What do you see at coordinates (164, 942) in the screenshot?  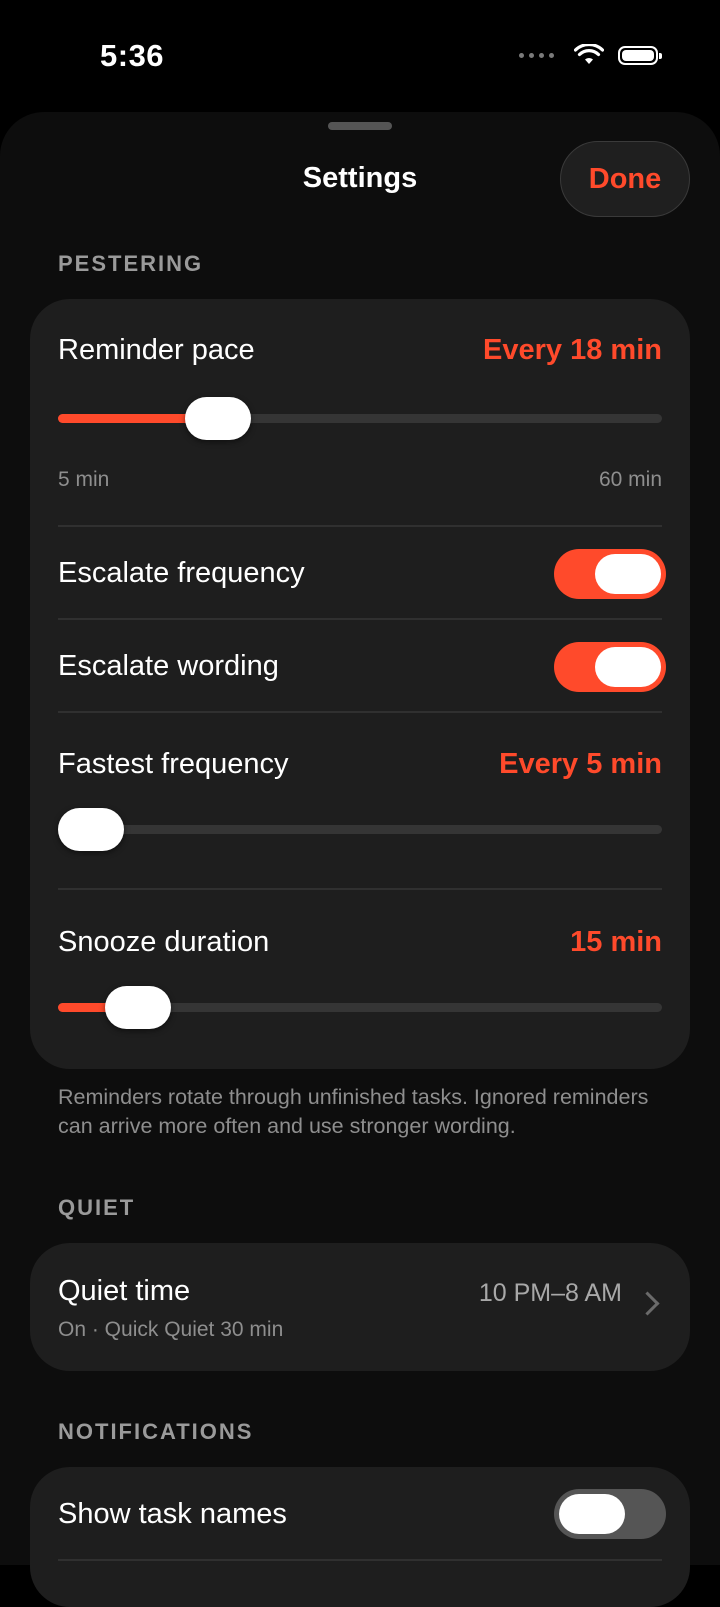 I see `snooze-duration-label: Snooze duration` at bounding box center [164, 942].